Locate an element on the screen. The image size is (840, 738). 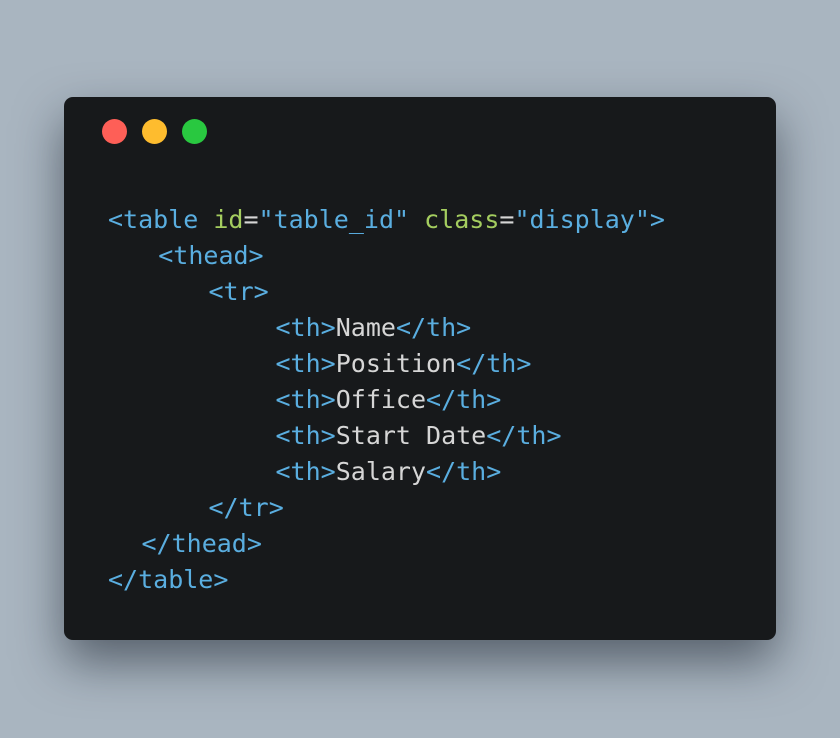
code-line: </table> is located at coordinates (168, 580).